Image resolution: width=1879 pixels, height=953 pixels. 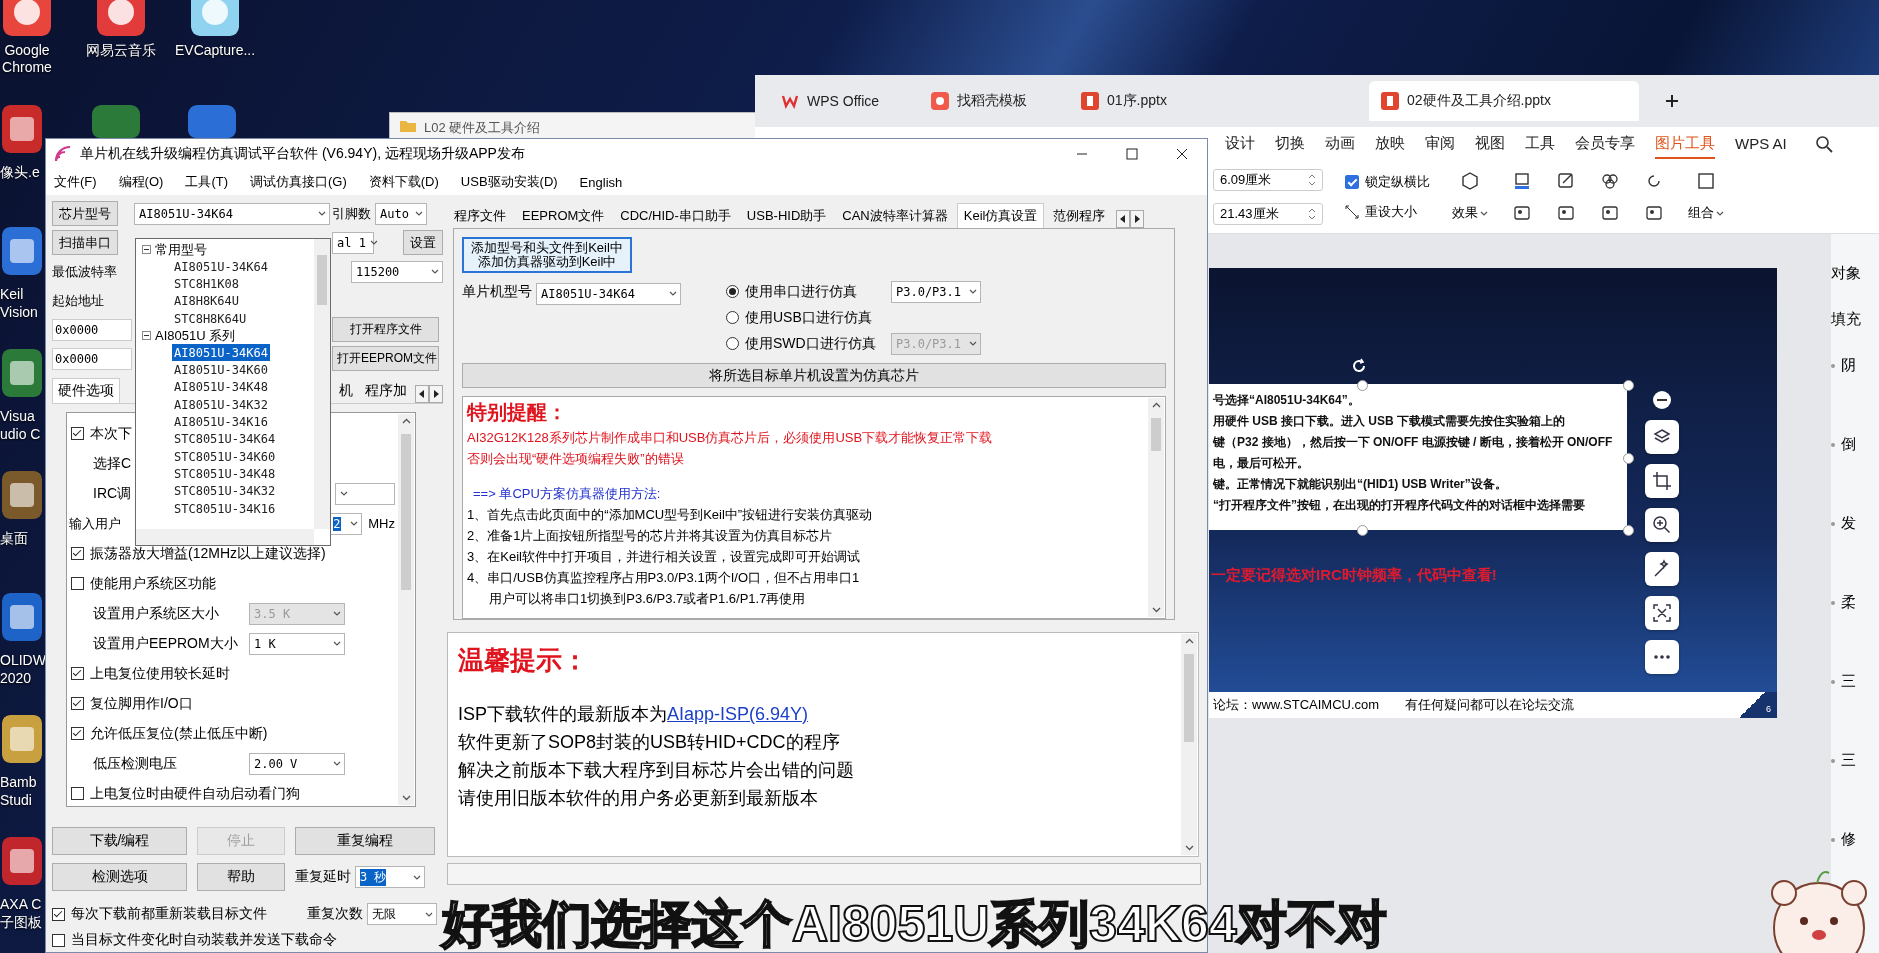 I want to click on tree-item: AI8051U-34K48, so click(x=221, y=387).